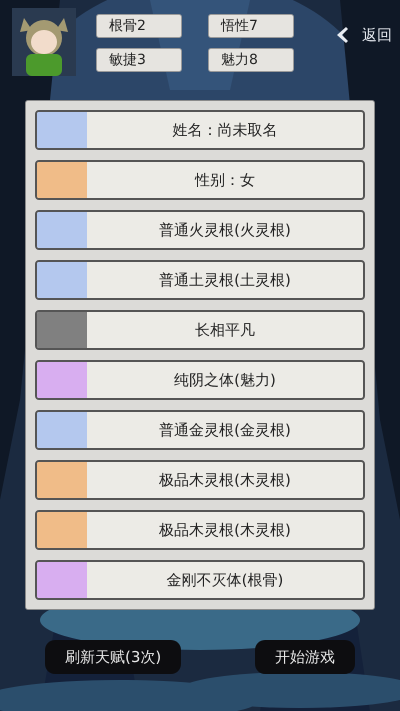  I want to click on talent-label: 长相平凡, so click(225, 330).